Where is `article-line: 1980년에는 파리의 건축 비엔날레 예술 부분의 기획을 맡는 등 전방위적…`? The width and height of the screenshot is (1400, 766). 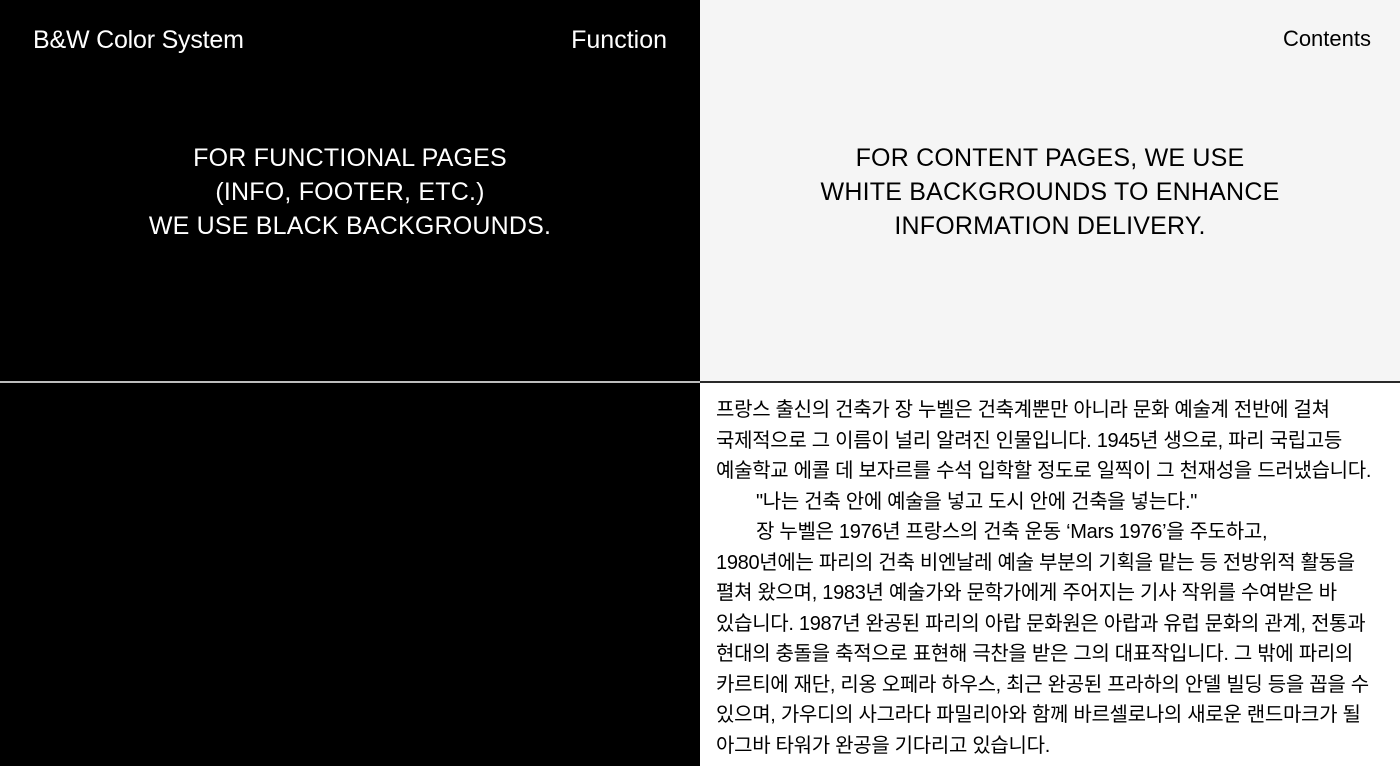
article-line: 1980년에는 파리의 건축 비엔날레 예술 부분의 기획을 맡는 등 전방위적… is located at coordinates (1035, 562).